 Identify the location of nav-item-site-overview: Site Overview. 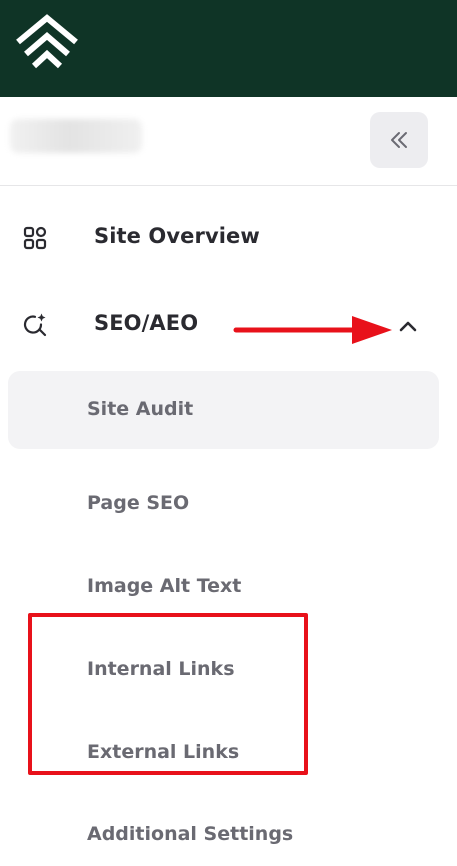
(228, 239).